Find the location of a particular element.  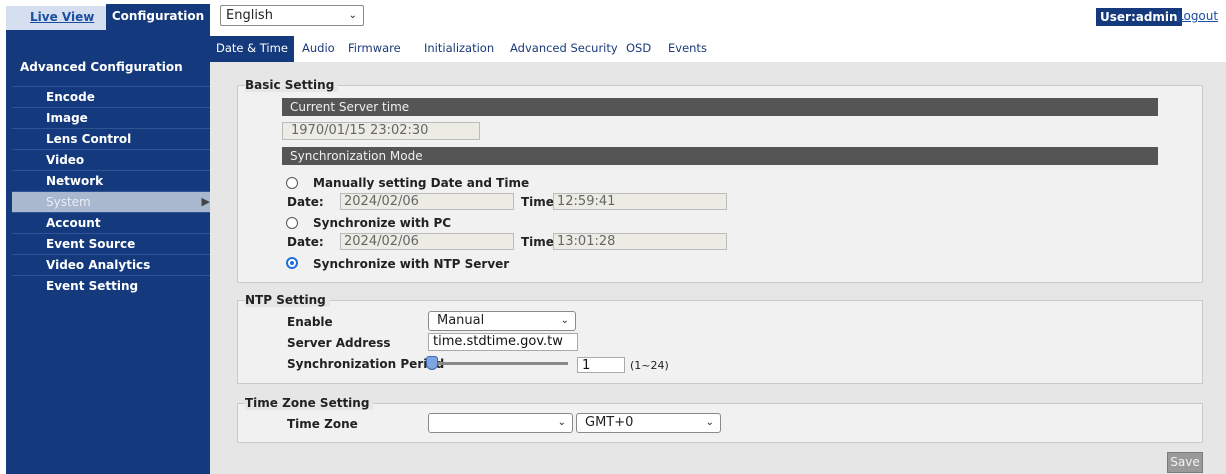

tab-events: Events is located at coordinates (687, 49).